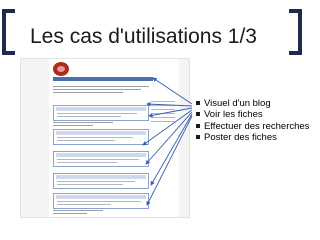 This screenshot has height=240, width=320. I want to click on use-case-item: Visuel d'un blog, so click(252, 103).